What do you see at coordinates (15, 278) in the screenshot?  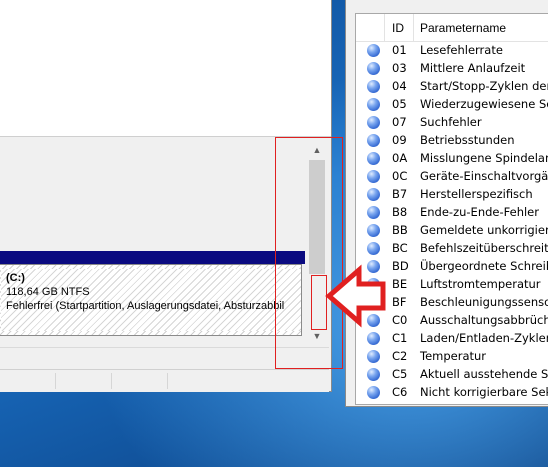 I see `partition-drive-label: (C:)` at bounding box center [15, 278].